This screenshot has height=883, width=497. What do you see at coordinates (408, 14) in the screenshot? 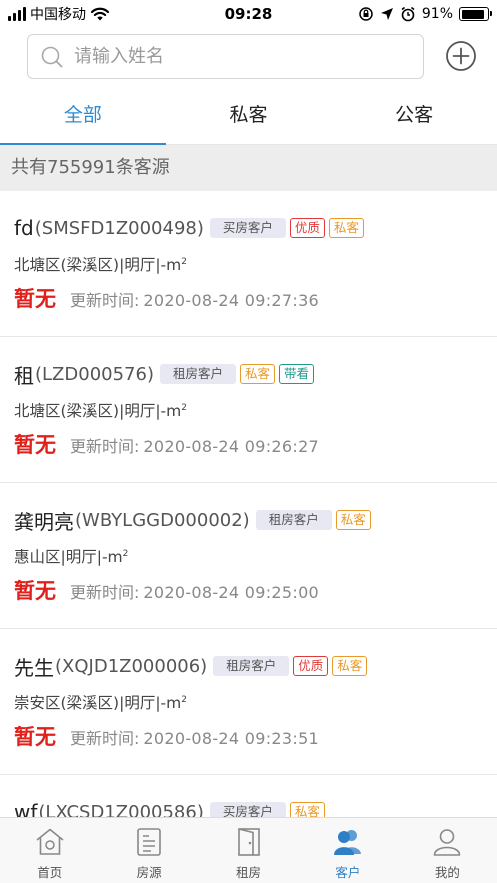
I see `alarm-icon` at bounding box center [408, 14].